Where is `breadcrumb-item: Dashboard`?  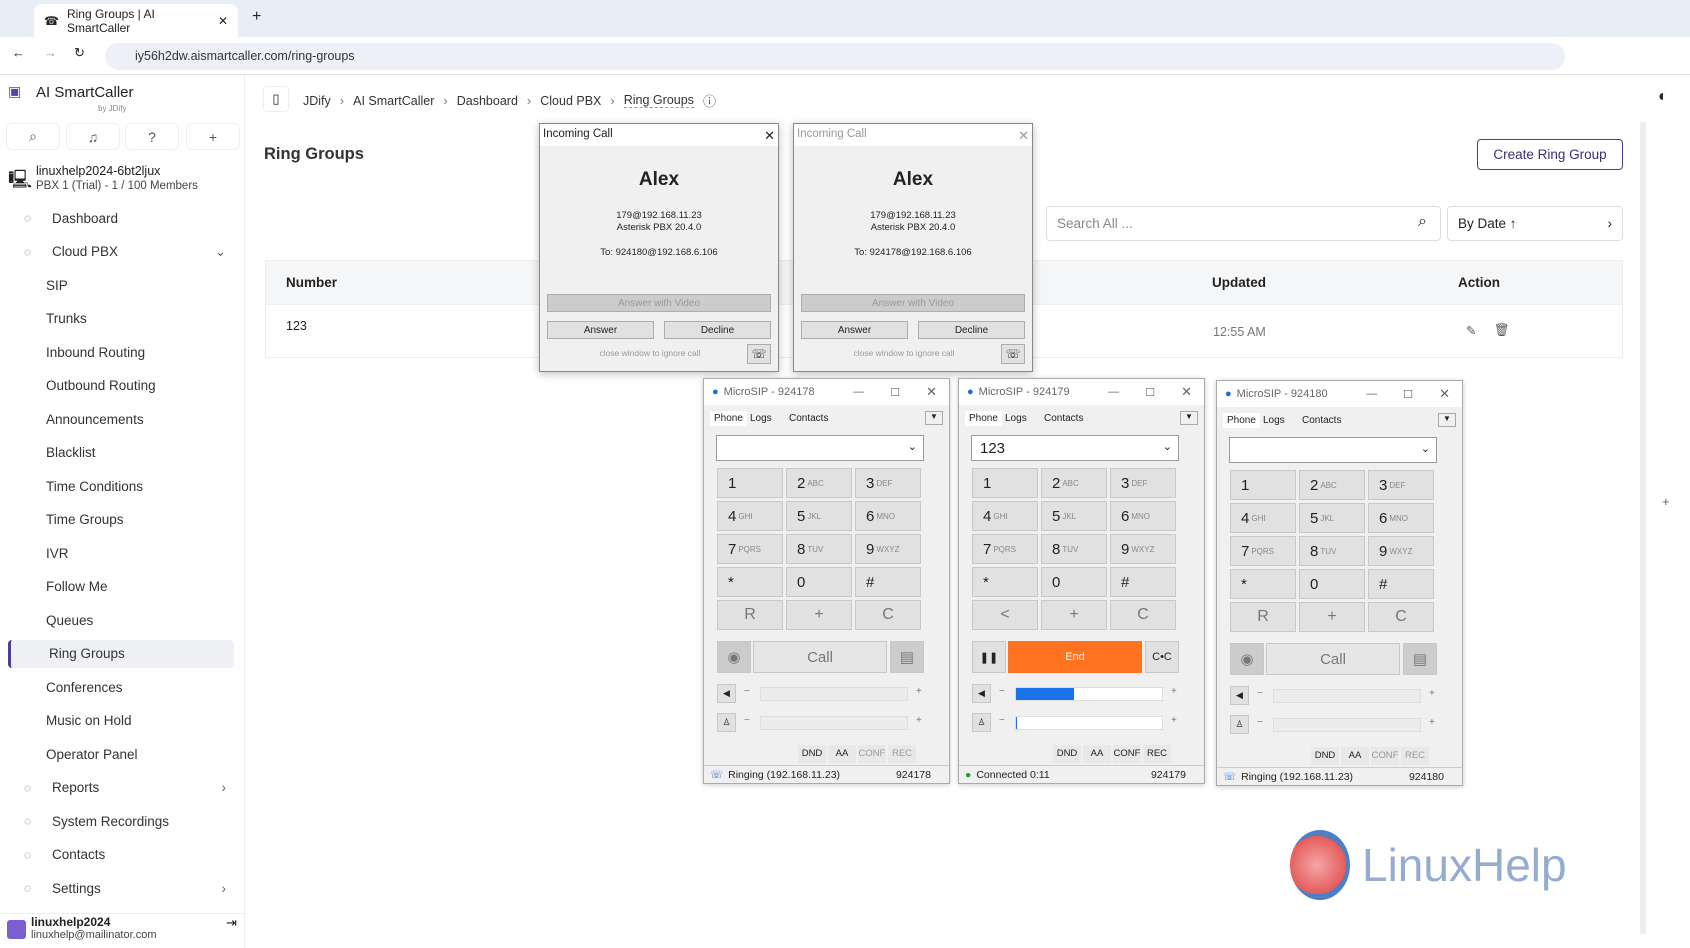 breadcrumb-item: Dashboard is located at coordinates (487, 101).